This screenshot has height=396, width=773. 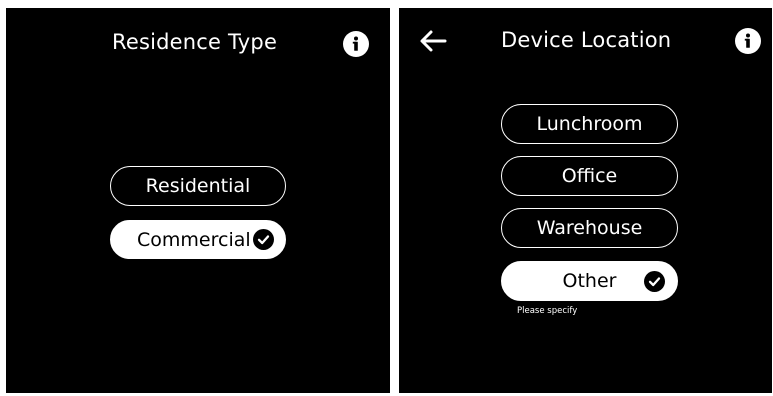 I want to click on option-residential-label: Residential, so click(x=198, y=186).